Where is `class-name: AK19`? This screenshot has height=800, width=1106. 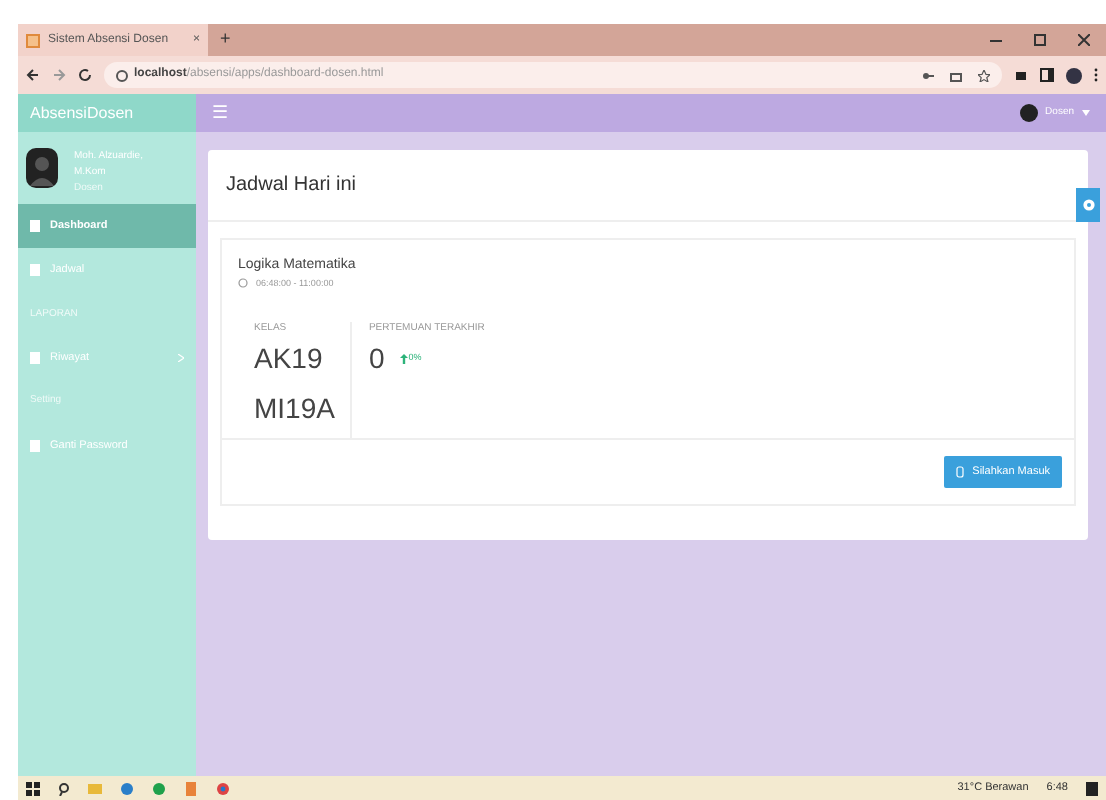
class-name: AK19 is located at coordinates (289, 358).